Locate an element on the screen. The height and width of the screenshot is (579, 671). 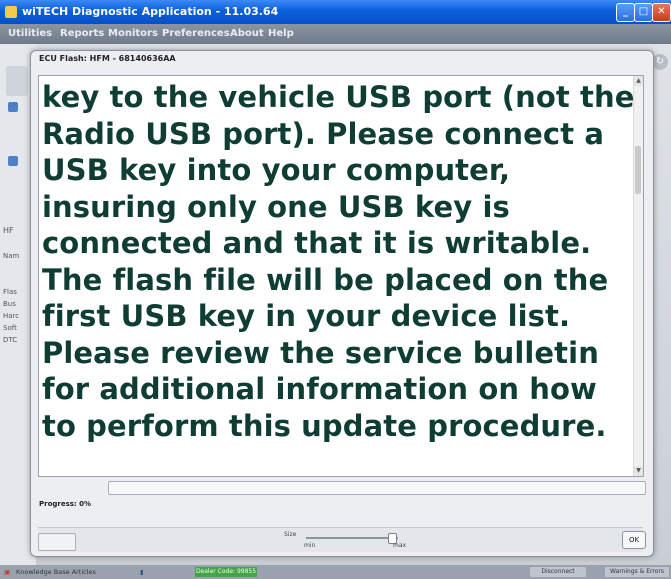
scroll-down-icon: ▼ is located at coordinates (638, 471).